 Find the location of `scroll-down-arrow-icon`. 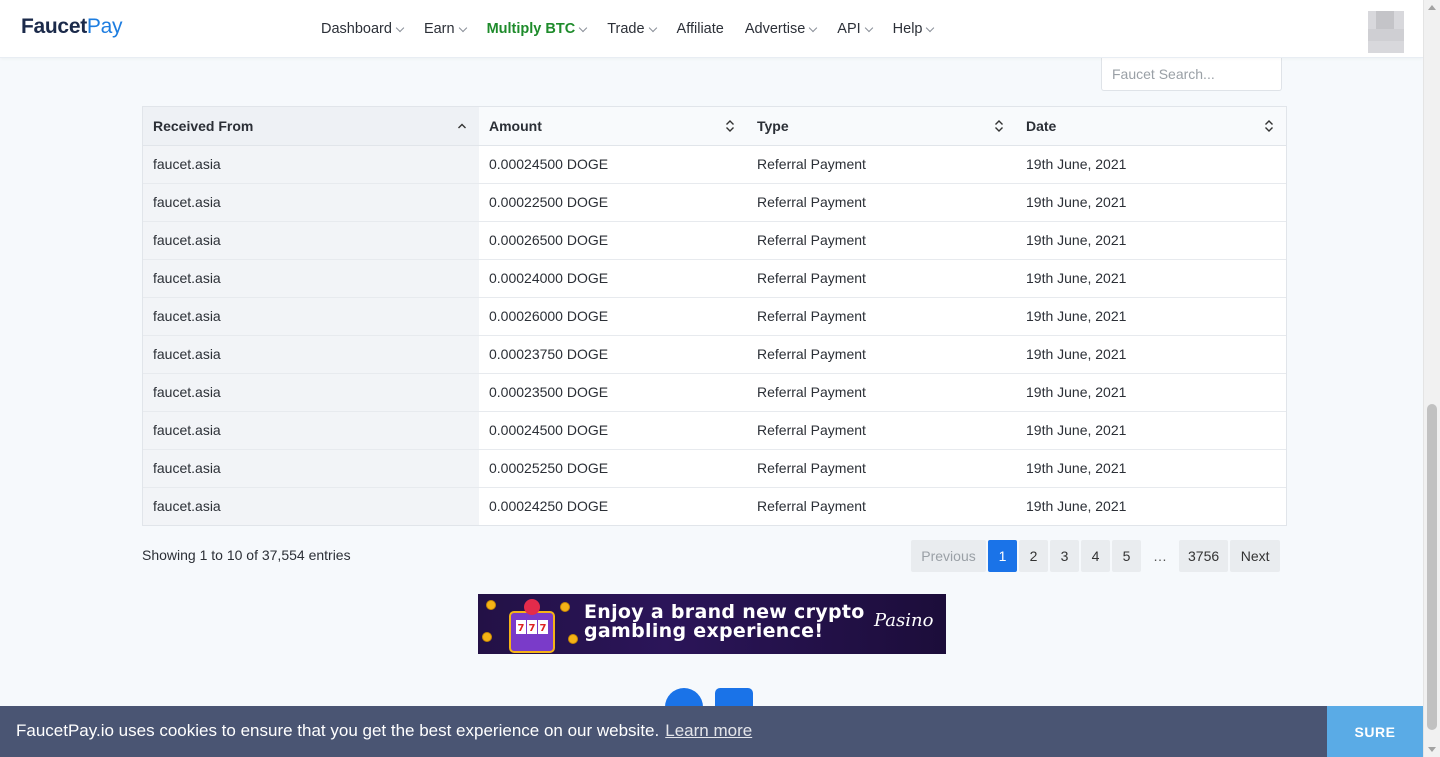

scroll-down-arrow-icon is located at coordinates (1432, 749).